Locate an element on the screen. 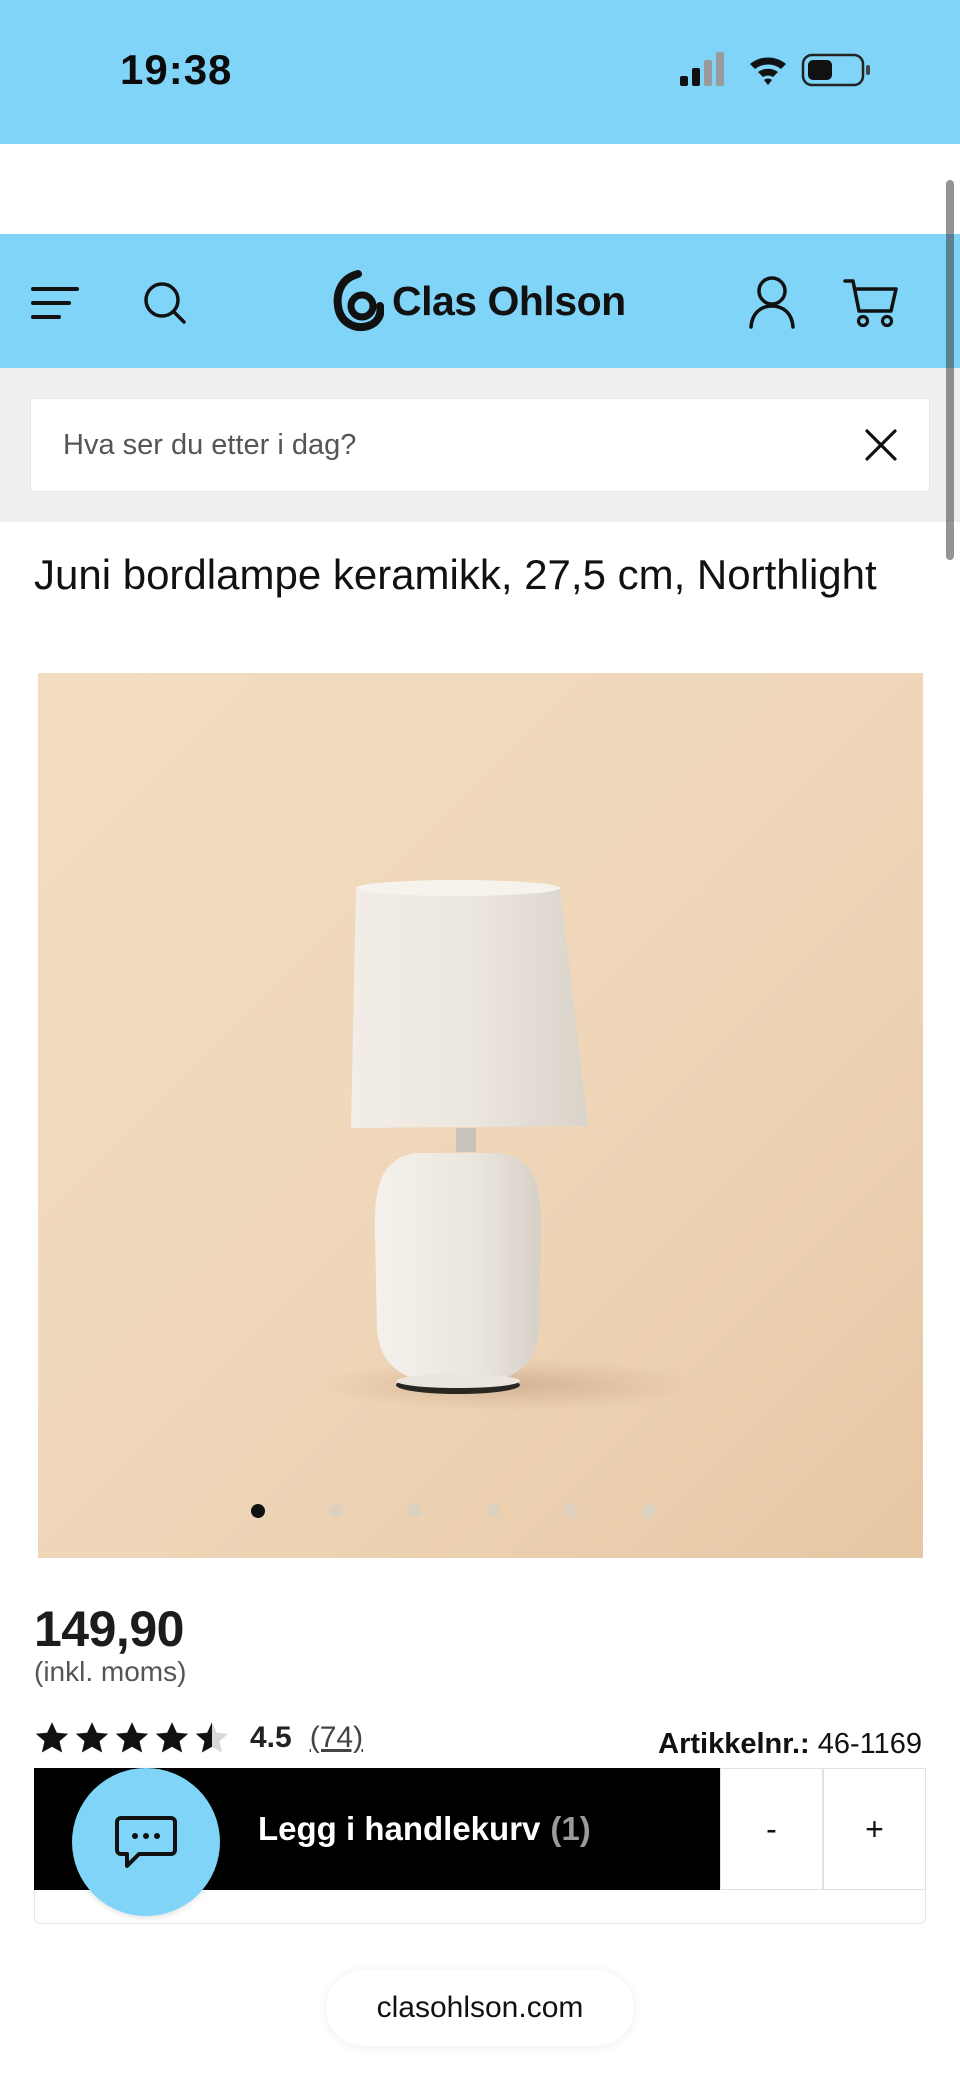  url-bar: clasohlson.com is located at coordinates (480, 2008).